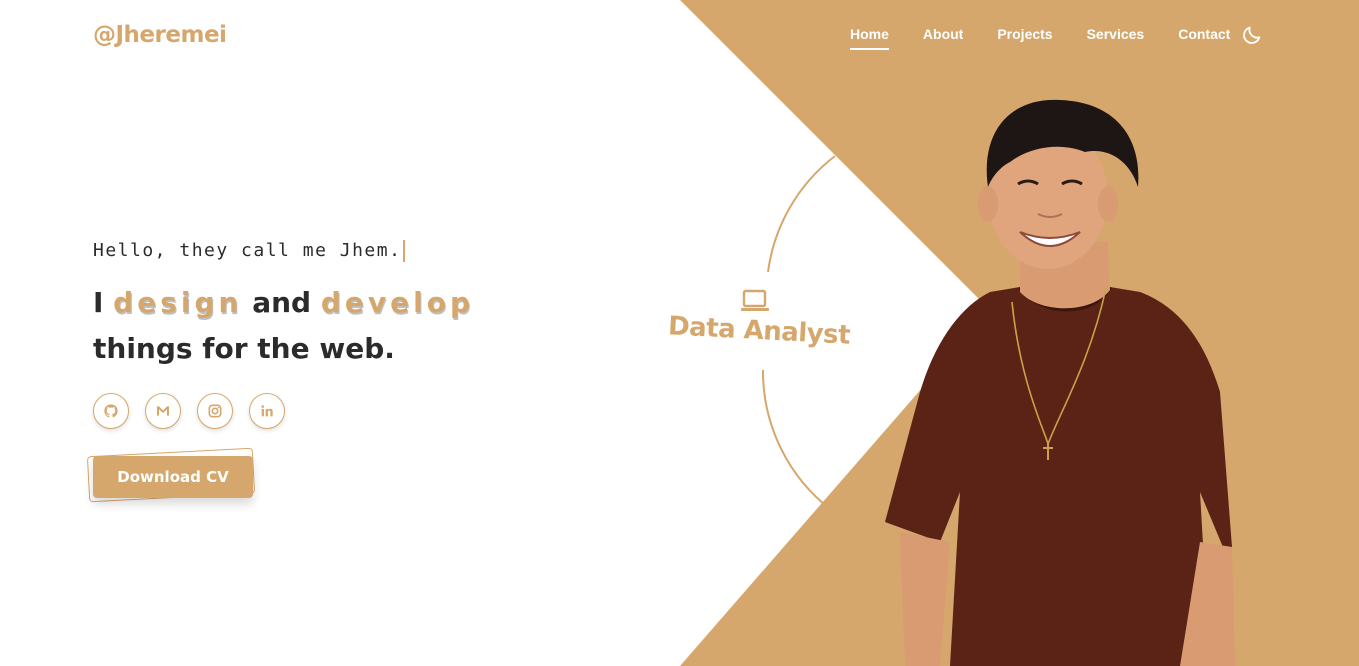 This screenshot has width=1359, height=666. I want to click on download-cv-button: Download CV, so click(173, 477).